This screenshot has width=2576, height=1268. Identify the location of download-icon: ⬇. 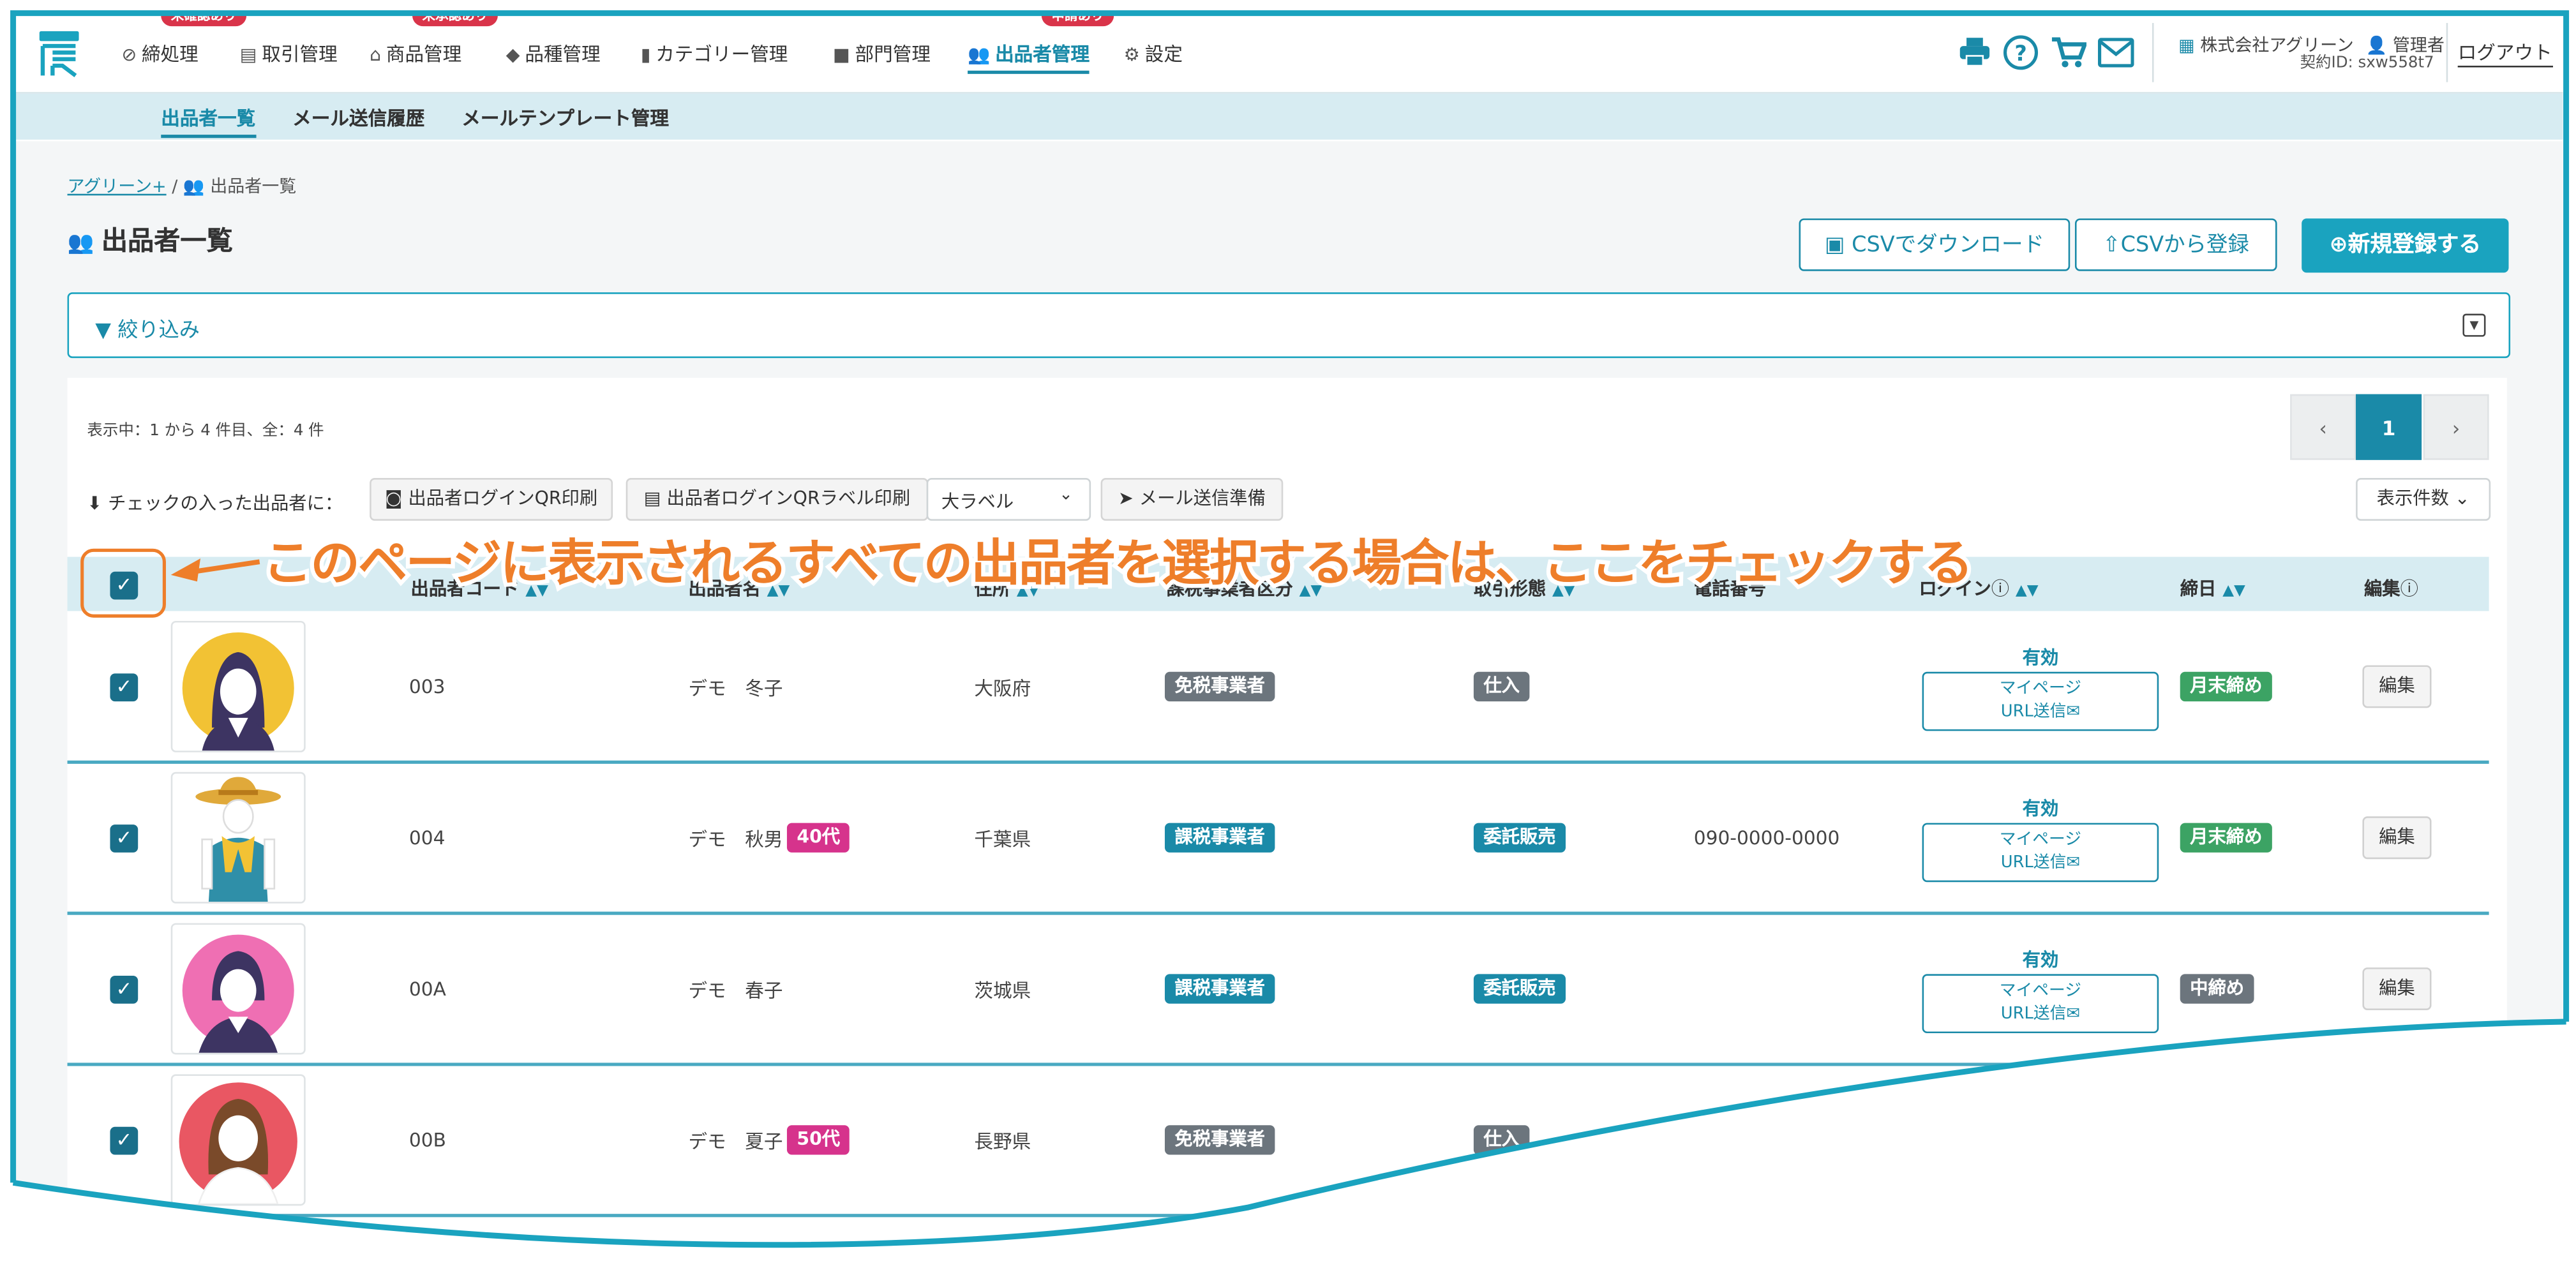
(98, 503).